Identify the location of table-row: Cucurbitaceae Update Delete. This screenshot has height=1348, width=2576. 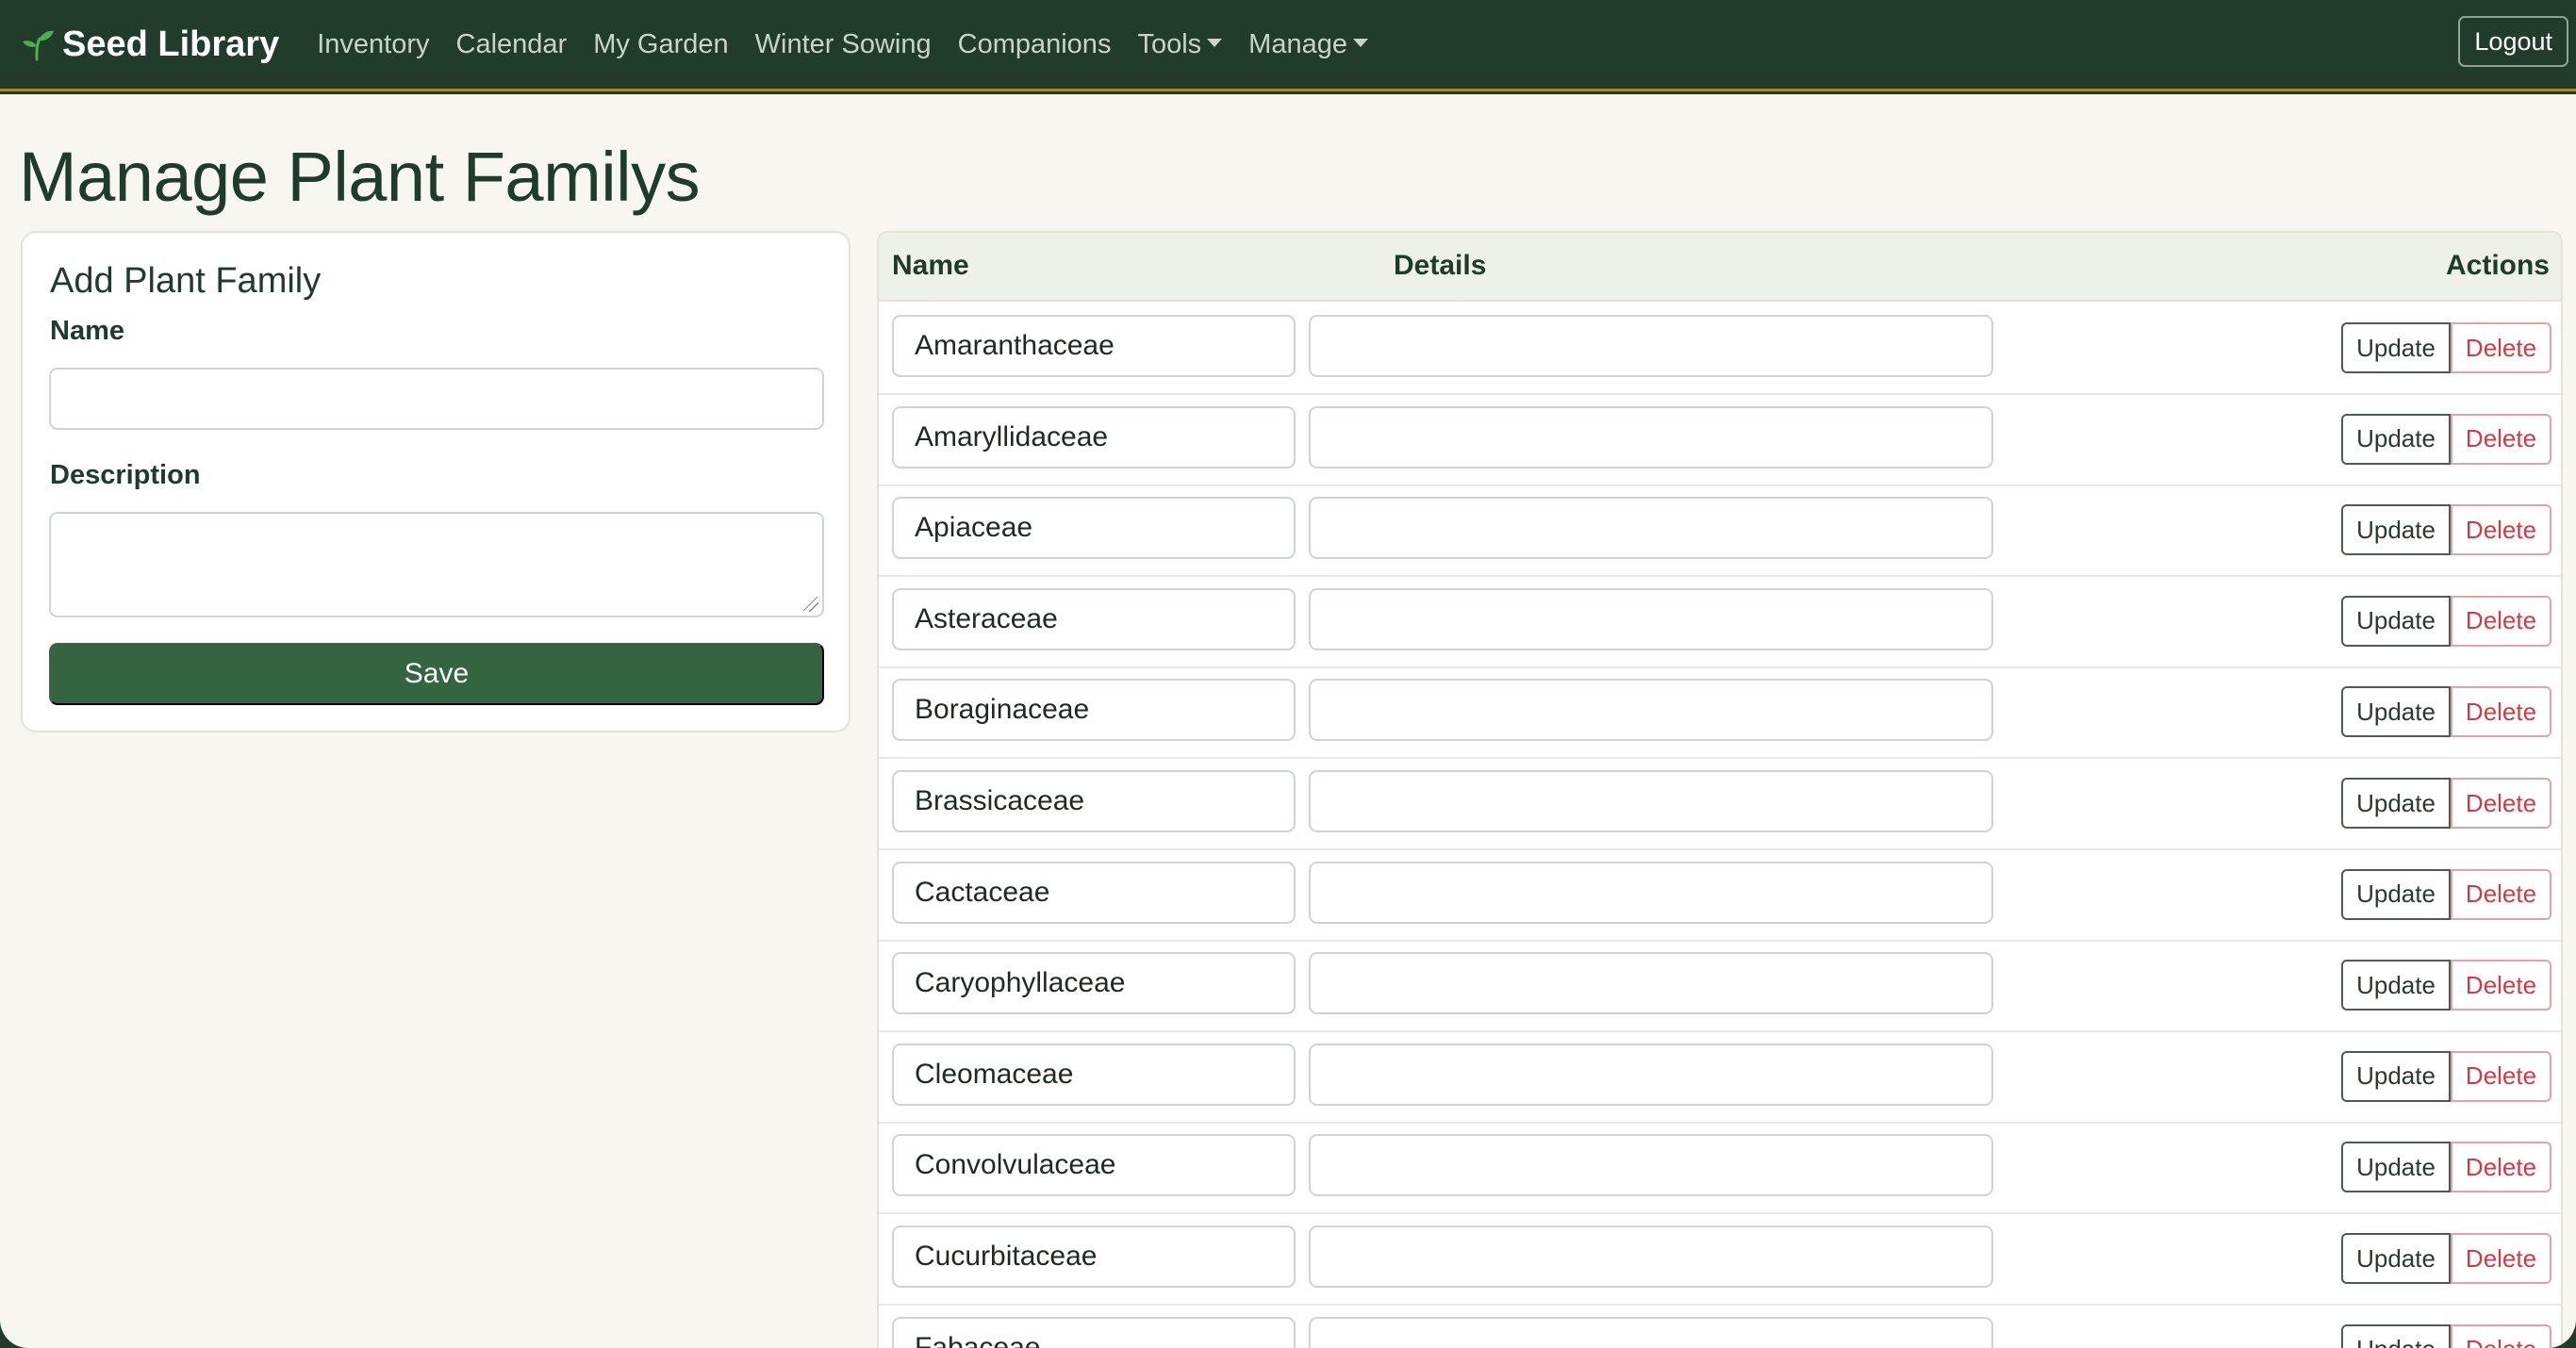
(1720, 1260).